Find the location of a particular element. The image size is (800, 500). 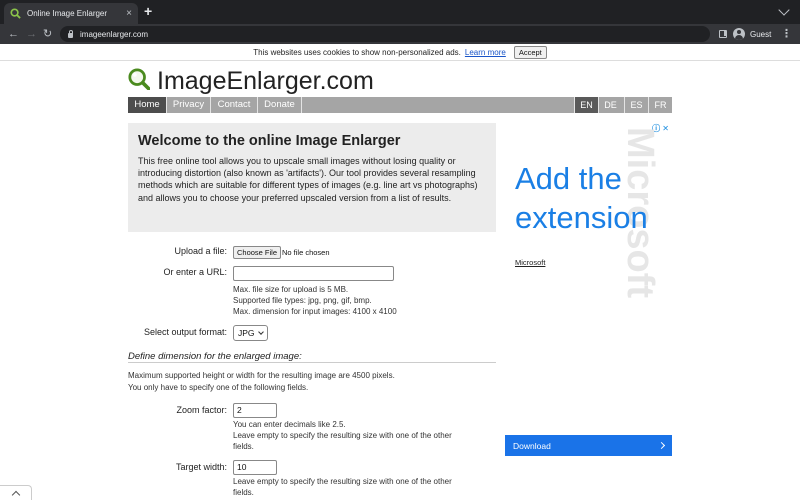

url-label: Or enter a URL: is located at coordinates (195, 272).